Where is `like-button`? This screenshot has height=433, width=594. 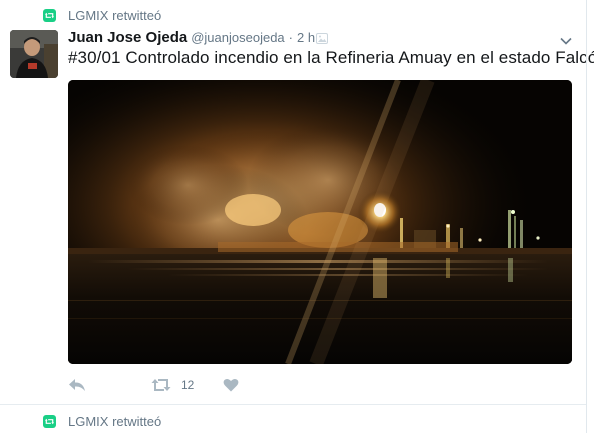 like-button is located at coordinates (231, 385).